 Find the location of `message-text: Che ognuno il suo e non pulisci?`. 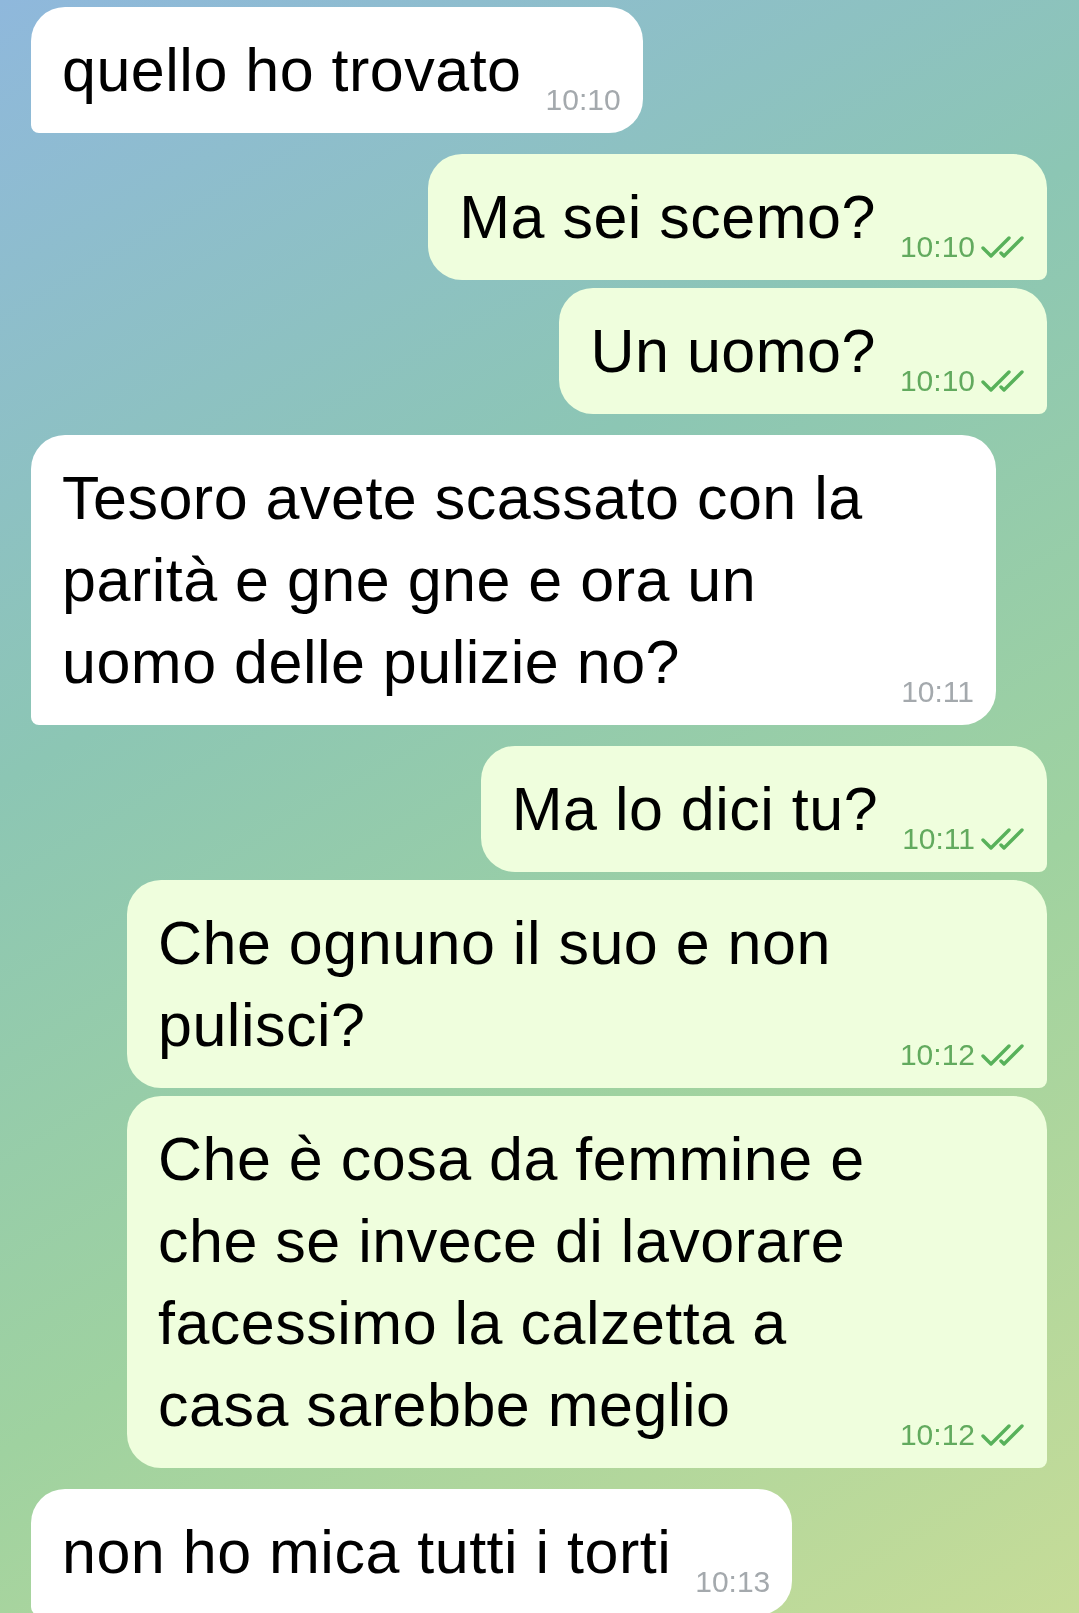

message-text: Che ognuno il suo e non pulisci? is located at coordinates (495, 984).